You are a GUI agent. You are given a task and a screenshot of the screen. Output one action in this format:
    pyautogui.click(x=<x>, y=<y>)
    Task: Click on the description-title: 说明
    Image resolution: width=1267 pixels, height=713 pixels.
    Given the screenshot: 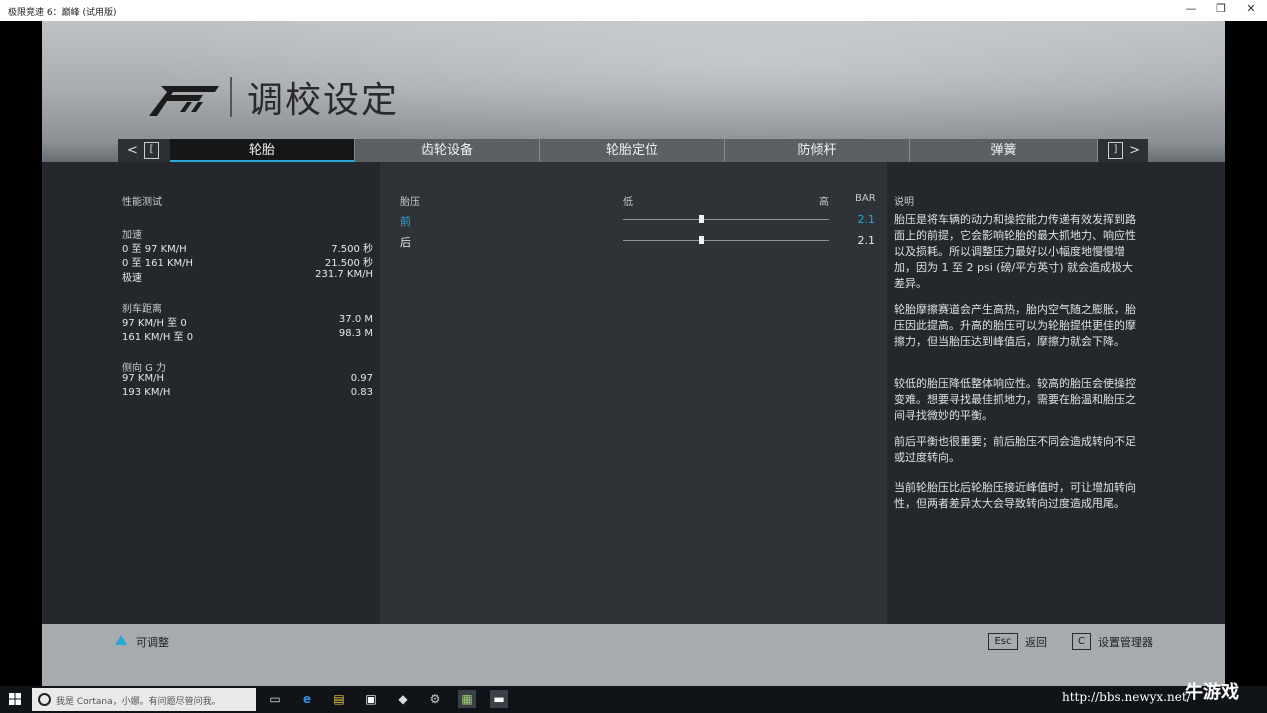 What is the action you would take?
    pyautogui.click(x=904, y=202)
    